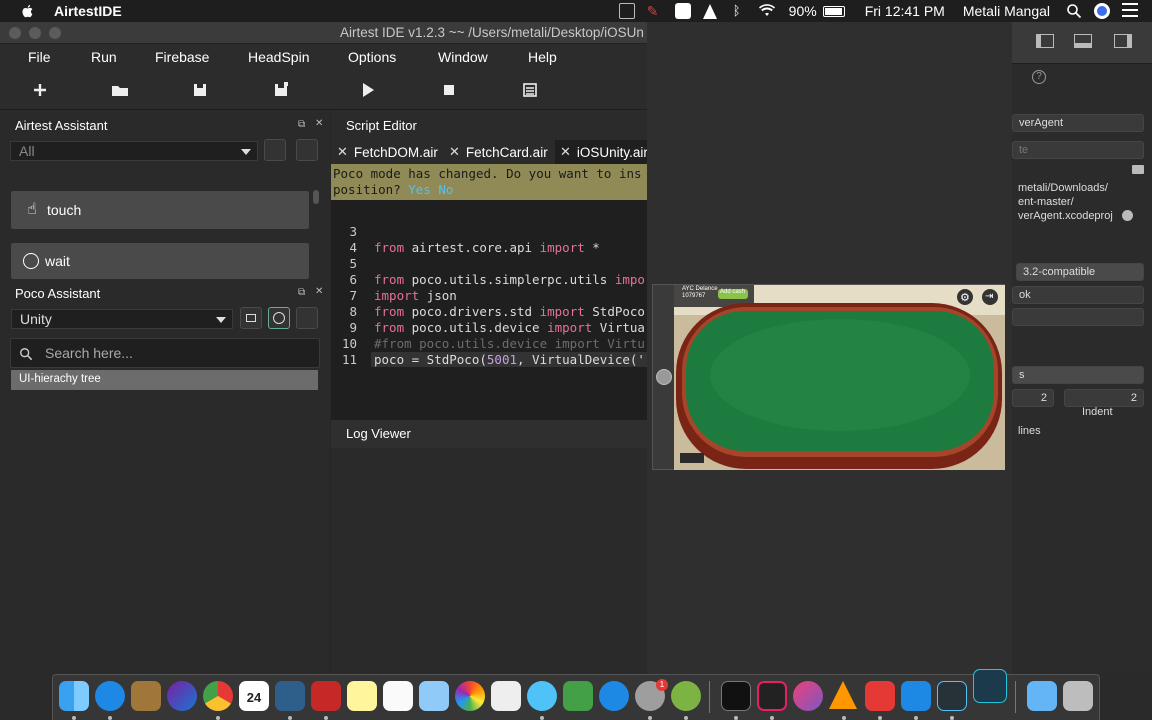  What do you see at coordinates (1039, 77) in the screenshot?
I see `help-icon: ?` at bounding box center [1039, 77].